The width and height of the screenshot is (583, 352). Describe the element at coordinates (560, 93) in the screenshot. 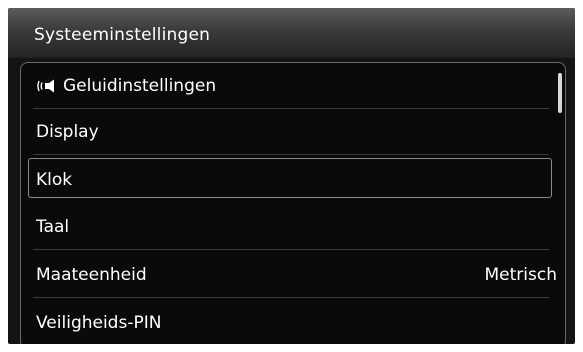

I see `scrollbar` at that location.